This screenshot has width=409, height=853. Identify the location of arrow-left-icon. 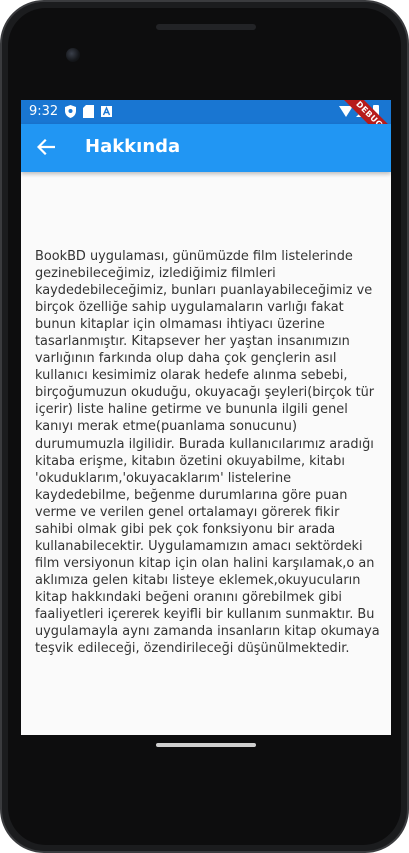
(46, 147).